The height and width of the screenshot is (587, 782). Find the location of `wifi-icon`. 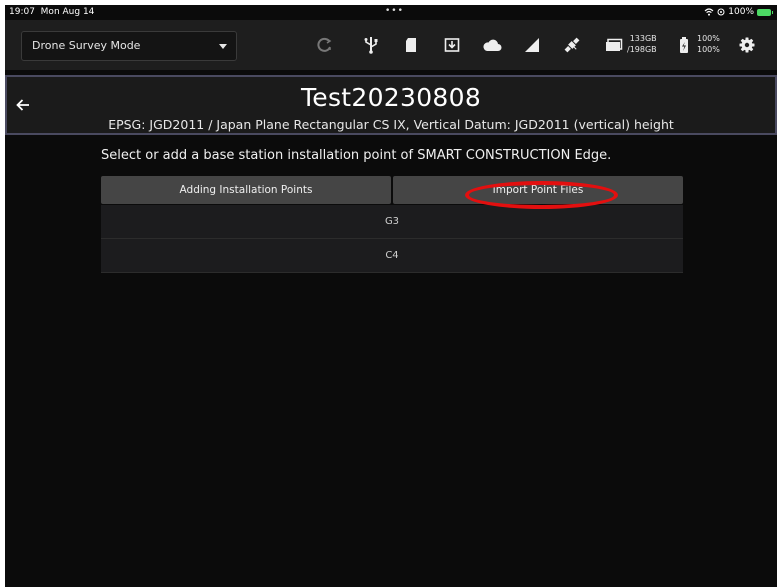

wifi-icon is located at coordinates (709, 12).